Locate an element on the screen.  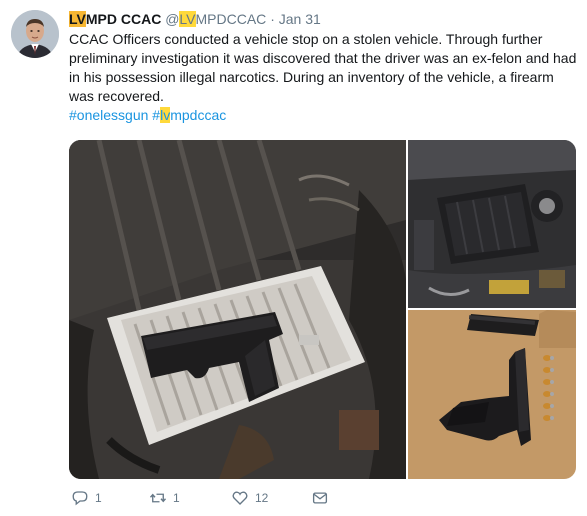
like-button: 12 is located at coordinates (249, 498).